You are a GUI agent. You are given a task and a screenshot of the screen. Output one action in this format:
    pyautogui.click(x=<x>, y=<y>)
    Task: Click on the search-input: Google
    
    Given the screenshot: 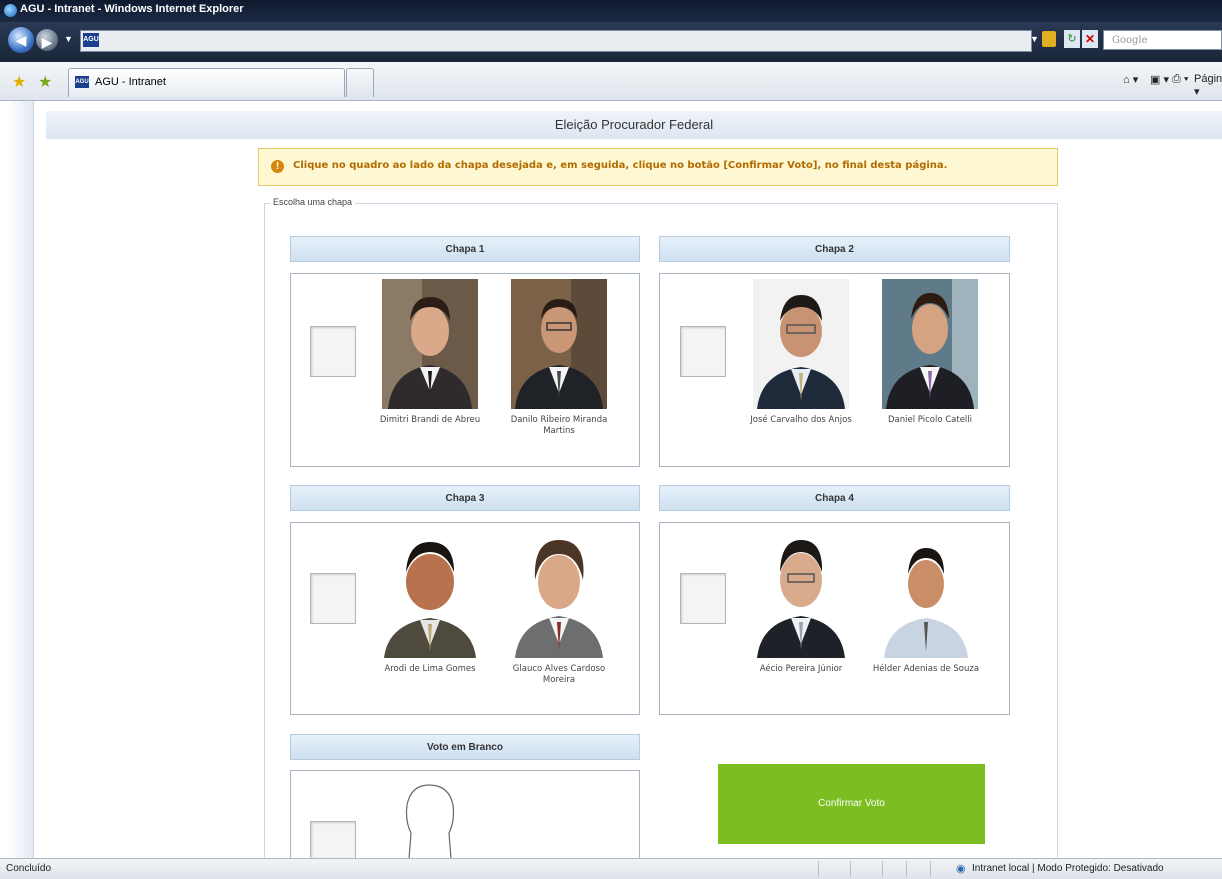 What is the action you would take?
    pyautogui.click(x=1162, y=40)
    